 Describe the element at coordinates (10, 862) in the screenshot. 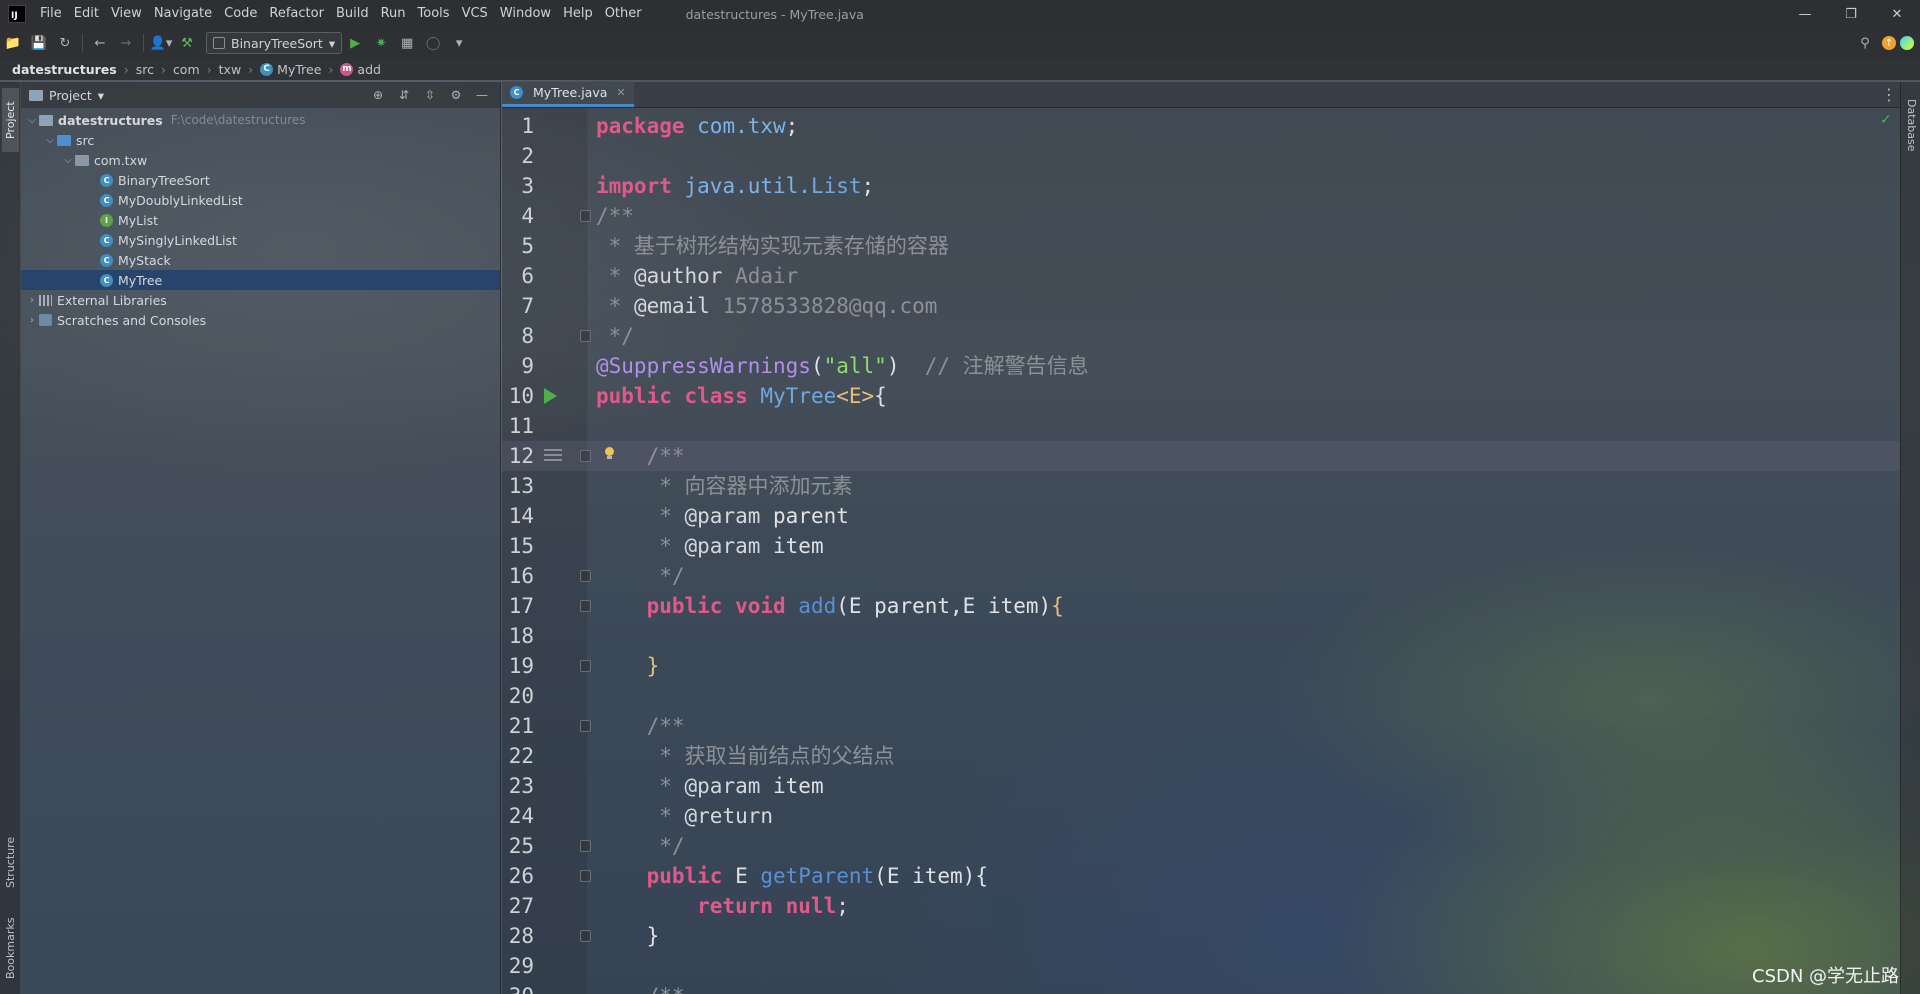

I see `tool-tab-structure: Structure` at that location.